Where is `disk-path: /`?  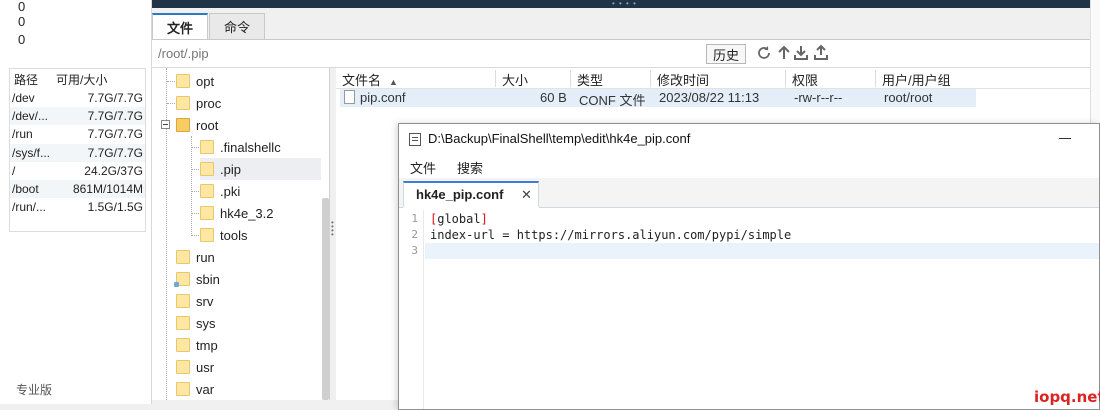 disk-path: / is located at coordinates (14, 170).